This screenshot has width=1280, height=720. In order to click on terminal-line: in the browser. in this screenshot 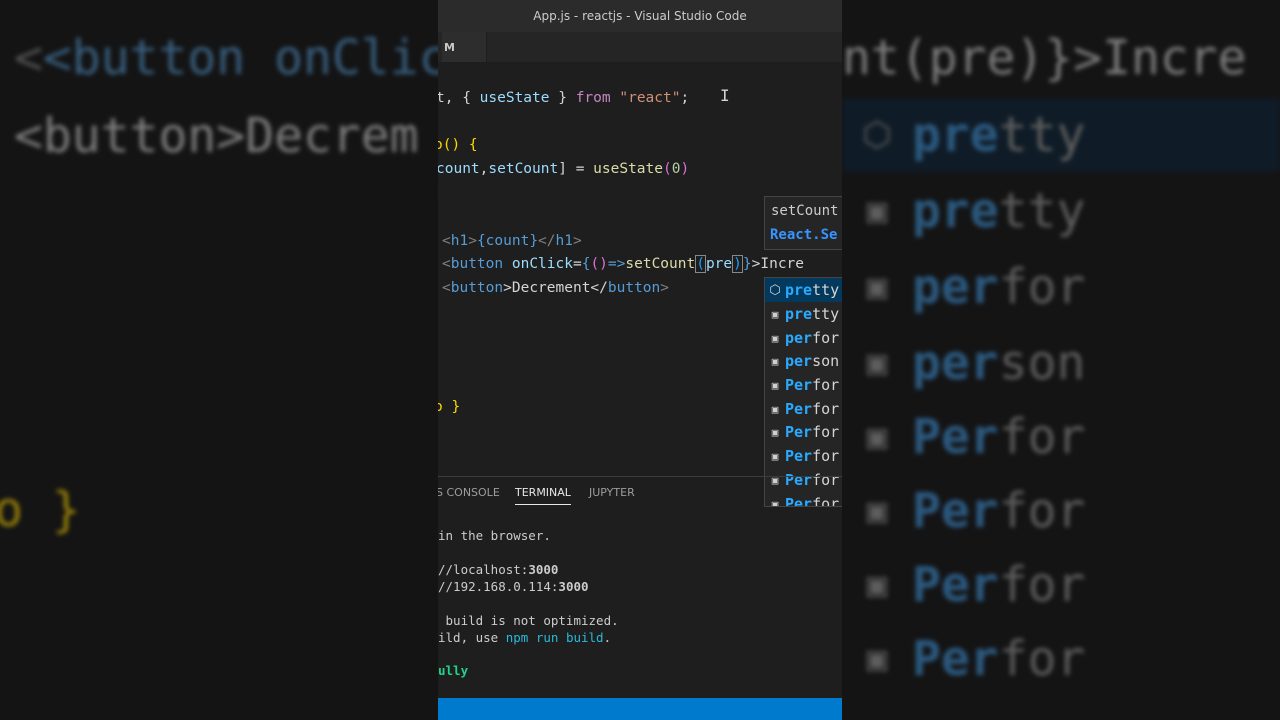, I will do `click(494, 535)`.